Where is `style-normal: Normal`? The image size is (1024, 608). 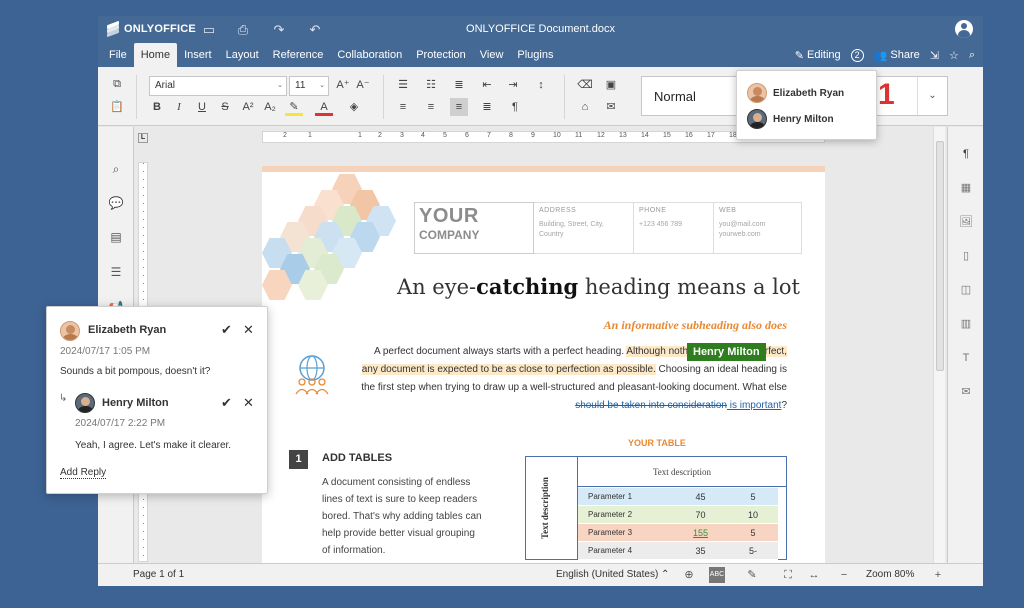
style-normal: Normal is located at coordinates (675, 96).